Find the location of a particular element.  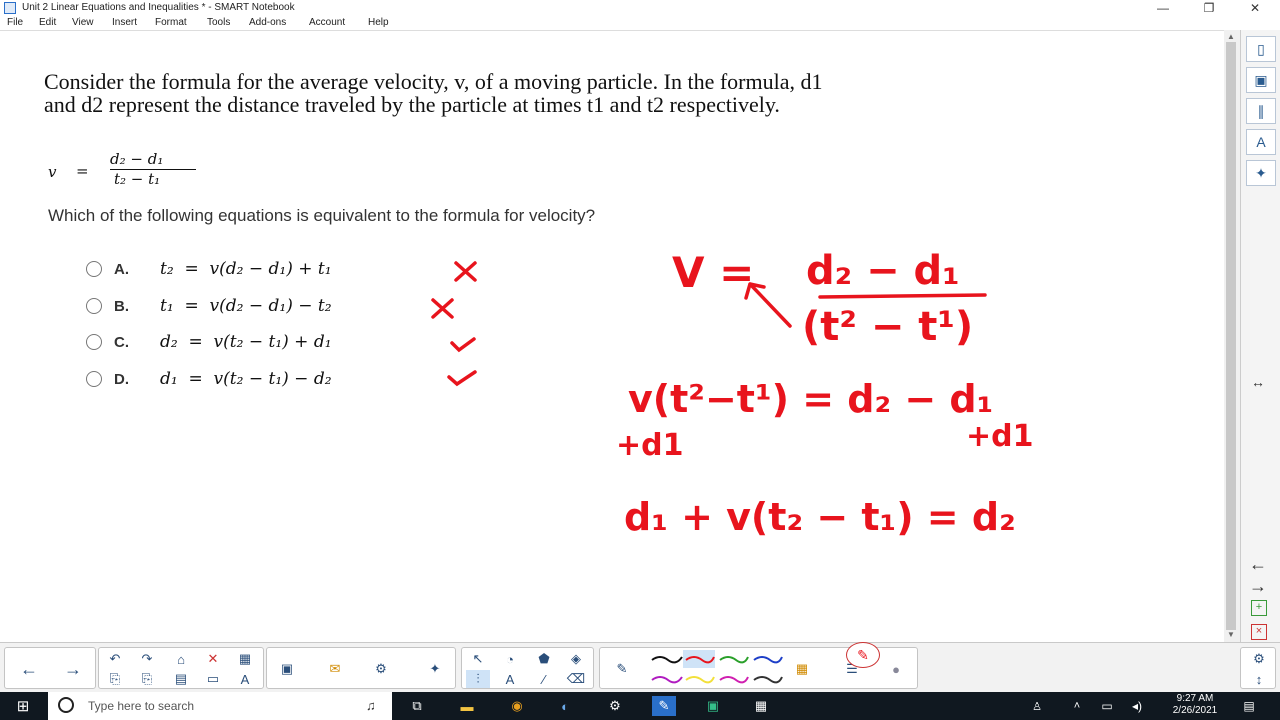

scroll-down-icon: ▼ is located at coordinates (1231, 634).